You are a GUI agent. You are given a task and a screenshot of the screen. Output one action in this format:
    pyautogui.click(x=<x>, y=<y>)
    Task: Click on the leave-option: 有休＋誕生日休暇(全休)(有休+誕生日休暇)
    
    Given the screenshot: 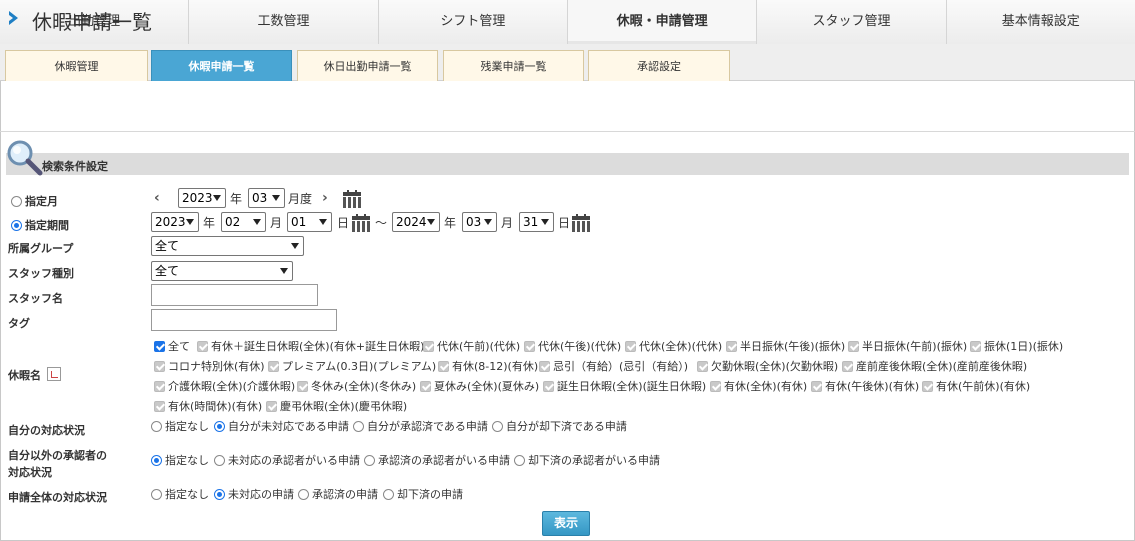 What is the action you would take?
    pyautogui.click(x=310, y=346)
    